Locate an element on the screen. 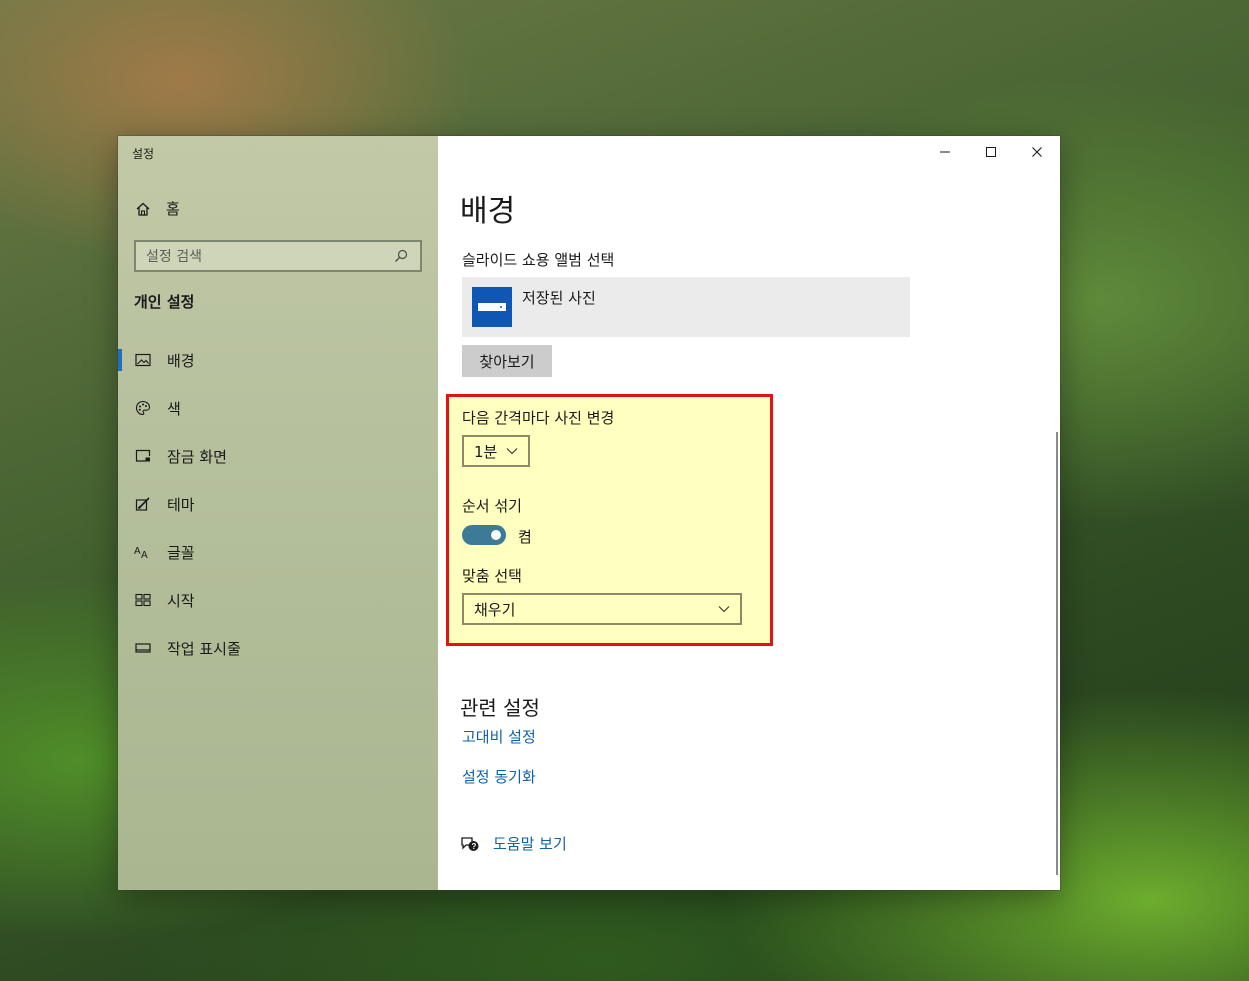 The height and width of the screenshot is (981, 1249). album-name: 저장된 사진 is located at coordinates (559, 298).